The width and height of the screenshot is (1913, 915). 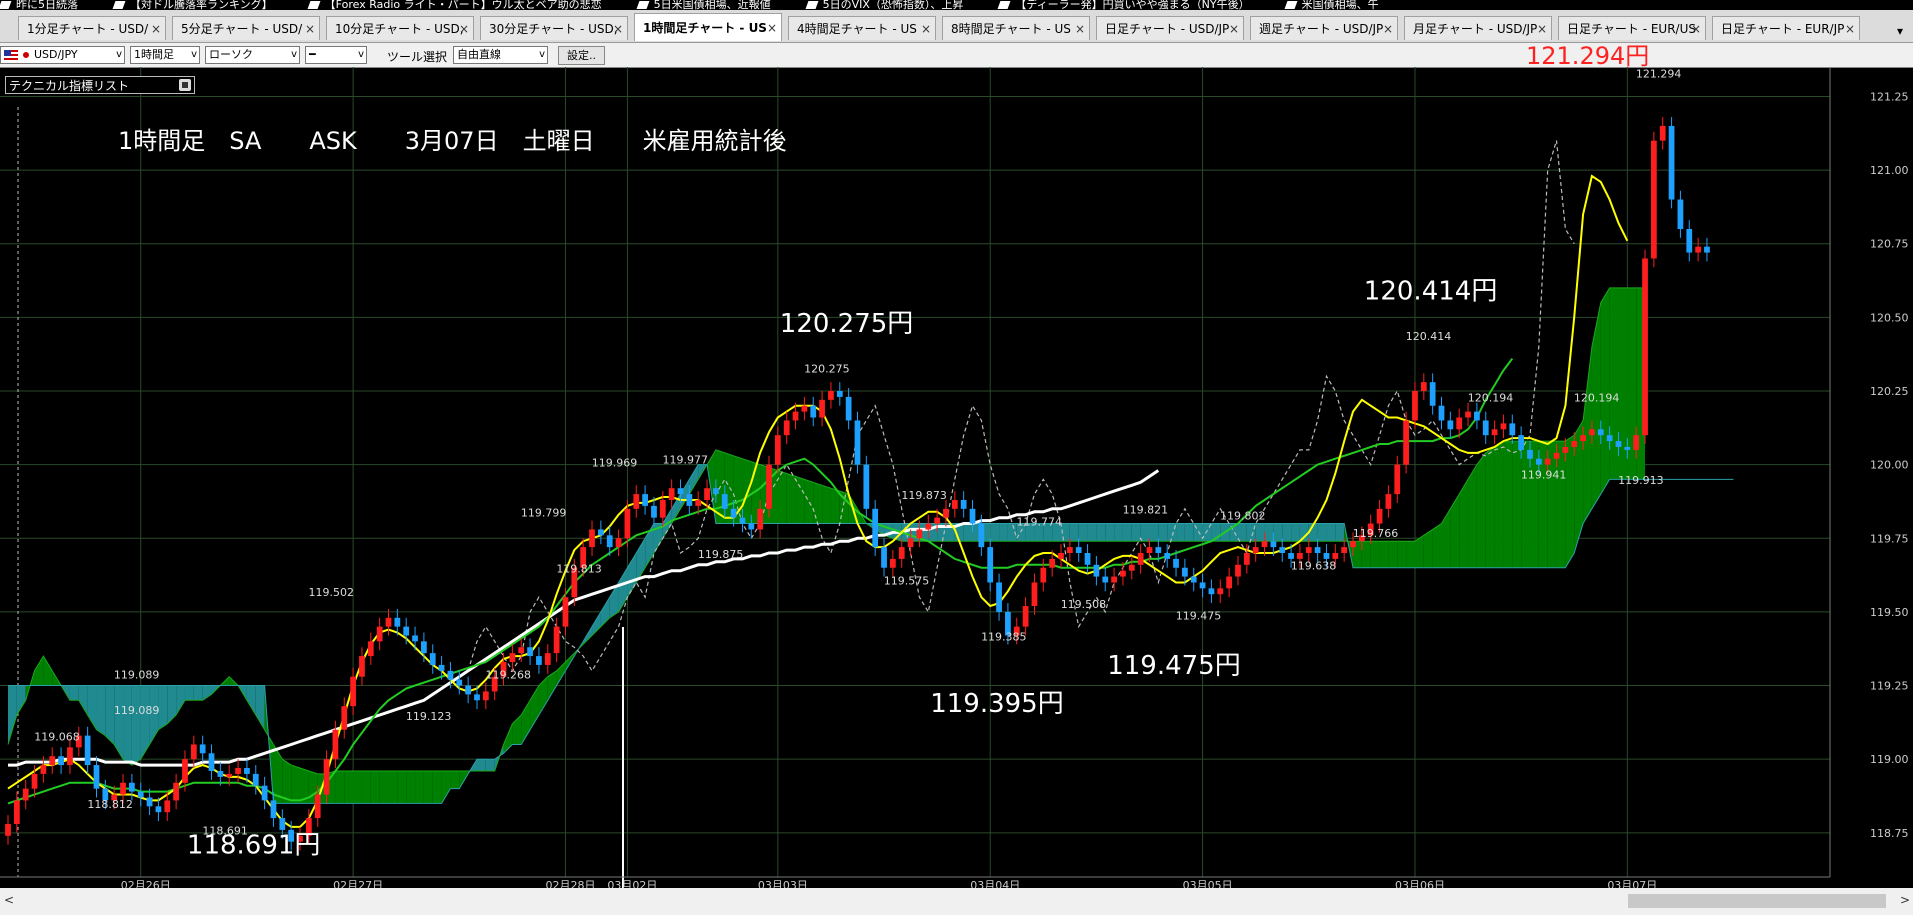 I want to click on scroll-left-icon: <, so click(x=9, y=900).